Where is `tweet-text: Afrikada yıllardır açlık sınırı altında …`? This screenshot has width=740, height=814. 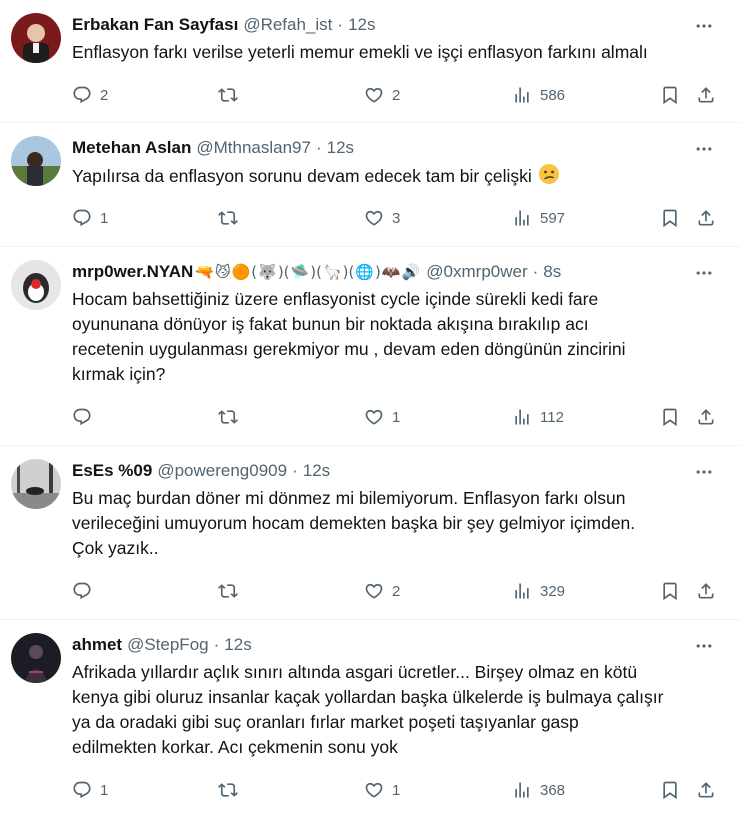
tweet-text: Afrikada yıllardır açlık sınırı altında … is located at coordinates (368, 709).